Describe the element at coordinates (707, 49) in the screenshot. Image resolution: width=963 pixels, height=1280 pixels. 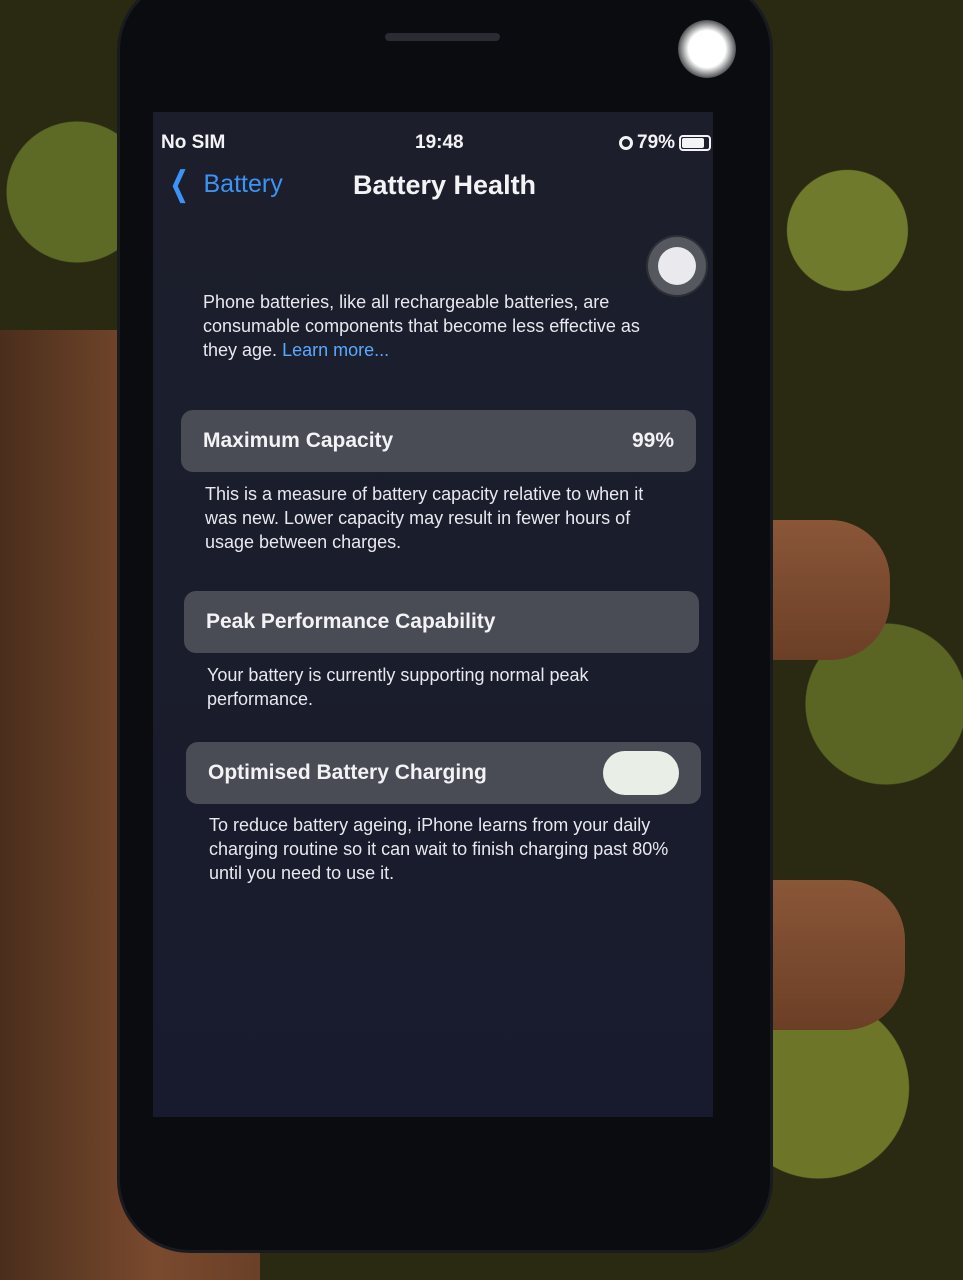
I see `camera-glare` at that location.